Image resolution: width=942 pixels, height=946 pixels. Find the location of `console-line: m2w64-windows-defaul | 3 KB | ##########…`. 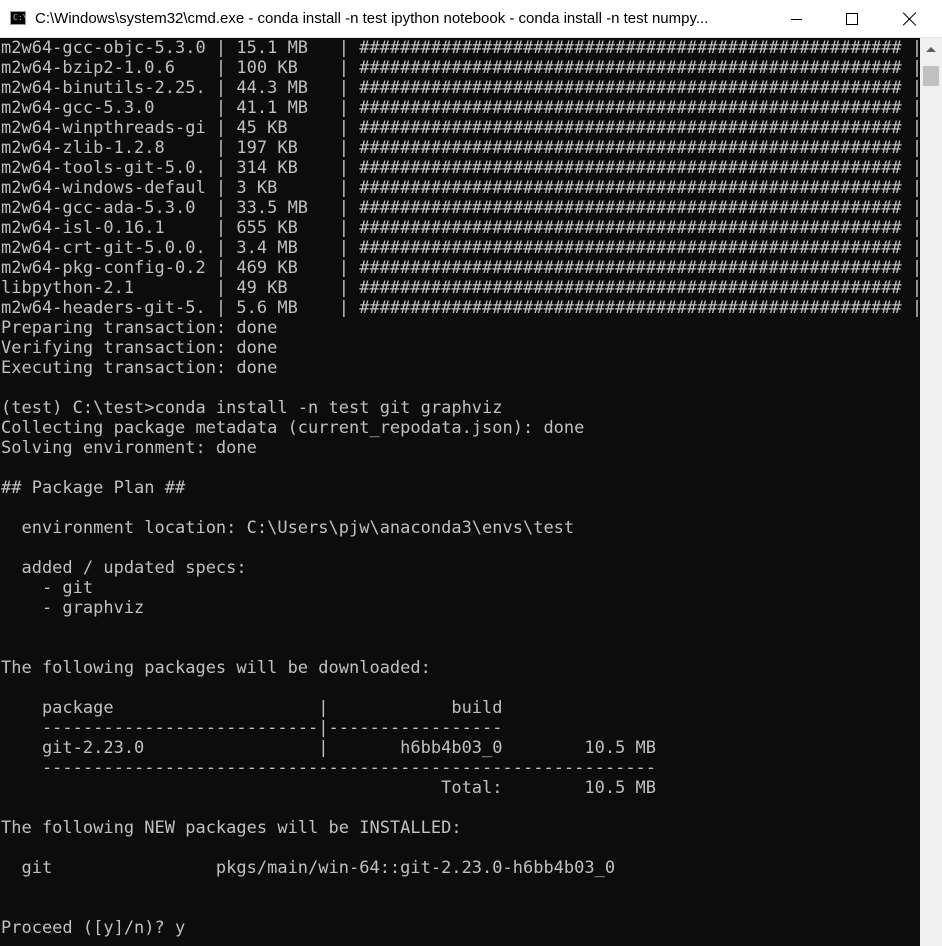

console-line: m2w64-windows-defaul | 3 KB | ##########… is located at coordinates (460, 188).